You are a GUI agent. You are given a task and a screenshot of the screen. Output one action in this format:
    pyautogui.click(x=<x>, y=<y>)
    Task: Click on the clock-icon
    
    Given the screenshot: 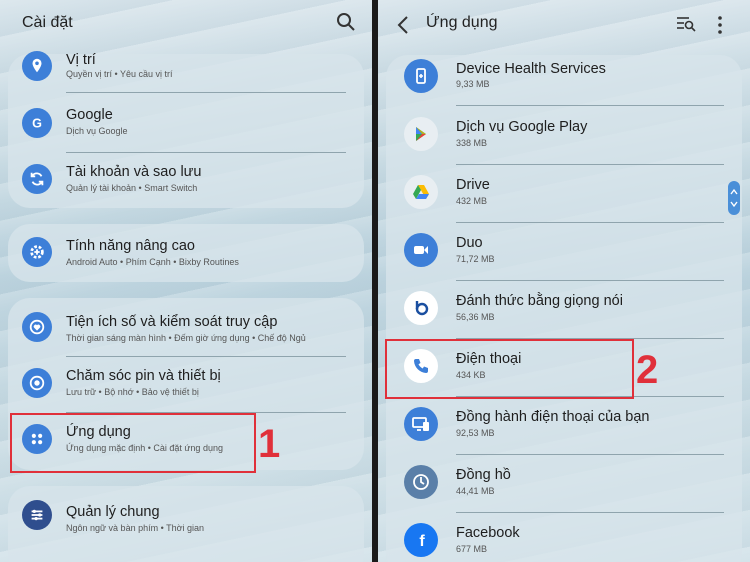 What is the action you would take?
    pyautogui.click(x=421, y=482)
    